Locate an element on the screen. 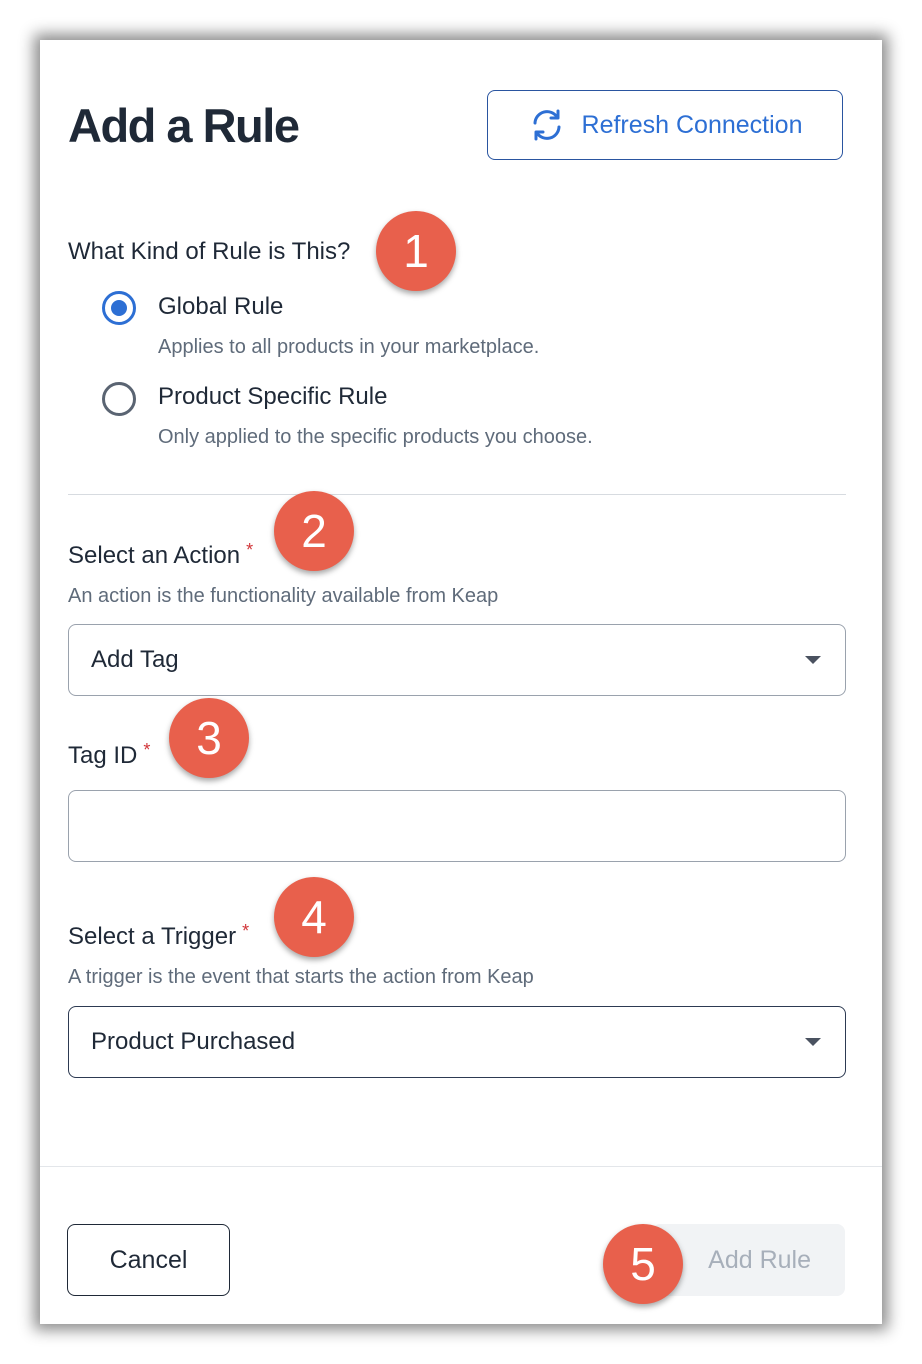 The height and width of the screenshot is (1364, 922). trigger-label-text: Select a Trigger is located at coordinates (152, 936).